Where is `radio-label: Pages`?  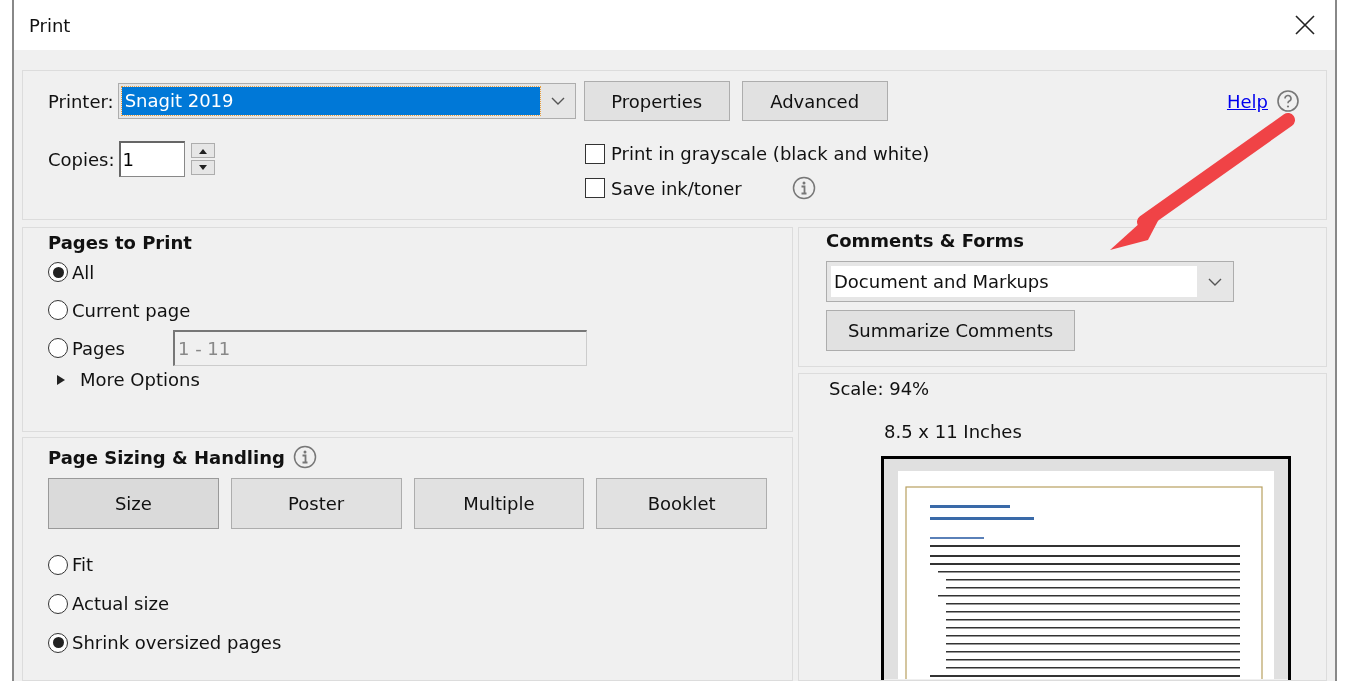
radio-label: Pages is located at coordinates (98, 348).